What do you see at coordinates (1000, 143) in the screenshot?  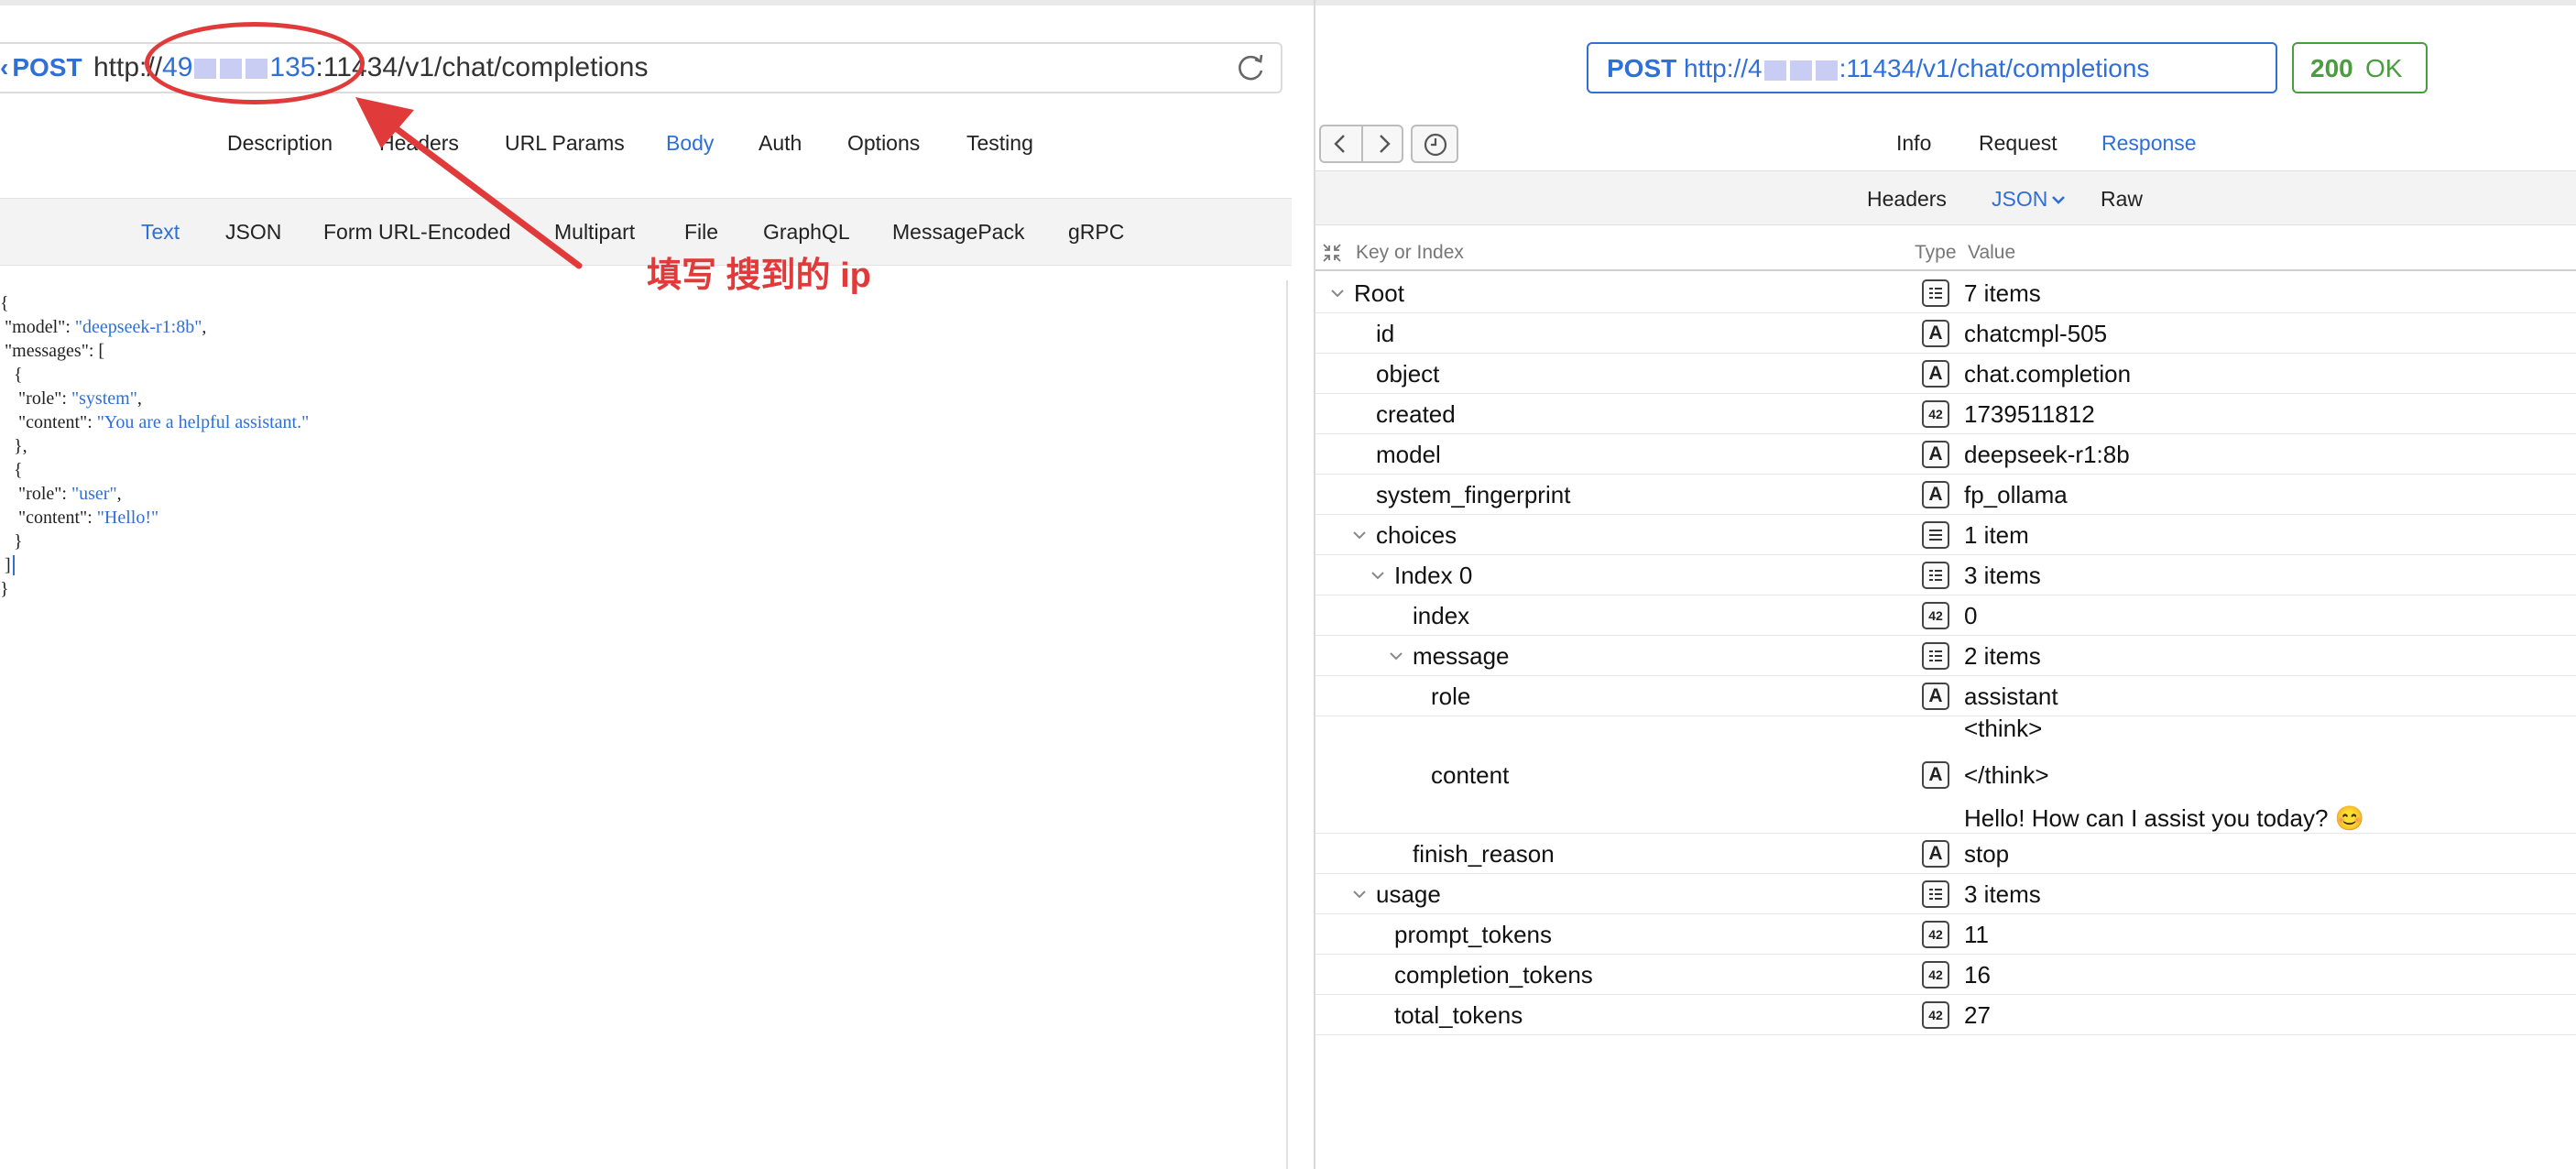 I see `tab-testing: Testing` at bounding box center [1000, 143].